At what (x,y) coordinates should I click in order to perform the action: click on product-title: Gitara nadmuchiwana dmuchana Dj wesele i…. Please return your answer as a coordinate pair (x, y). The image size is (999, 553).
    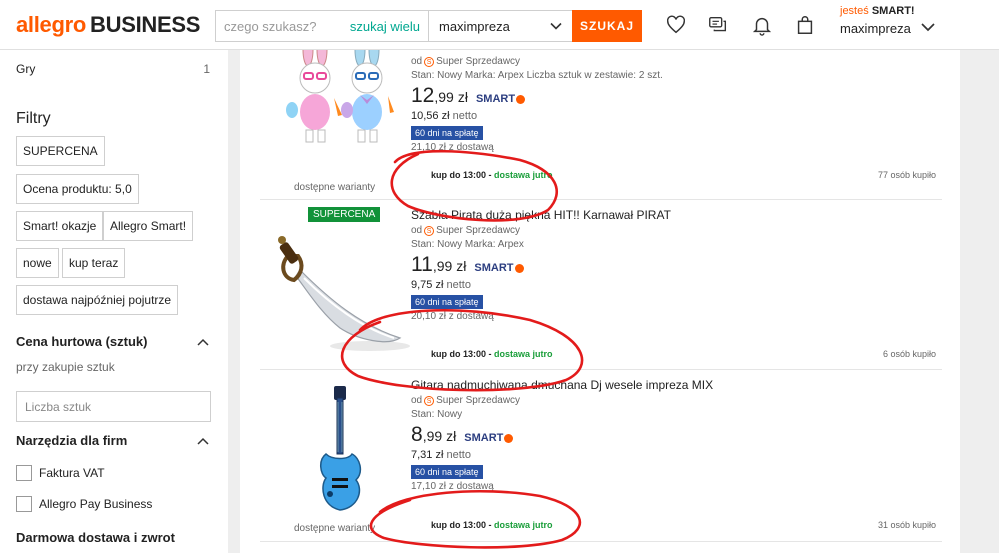
    Looking at the image, I should click on (621, 385).